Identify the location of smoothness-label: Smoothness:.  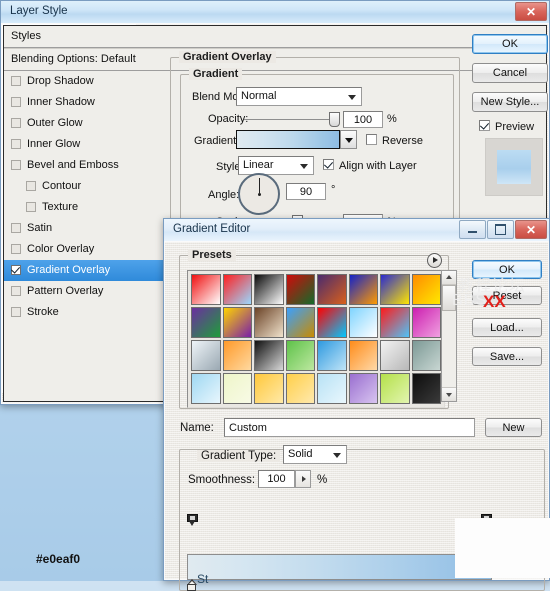
(222, 480).